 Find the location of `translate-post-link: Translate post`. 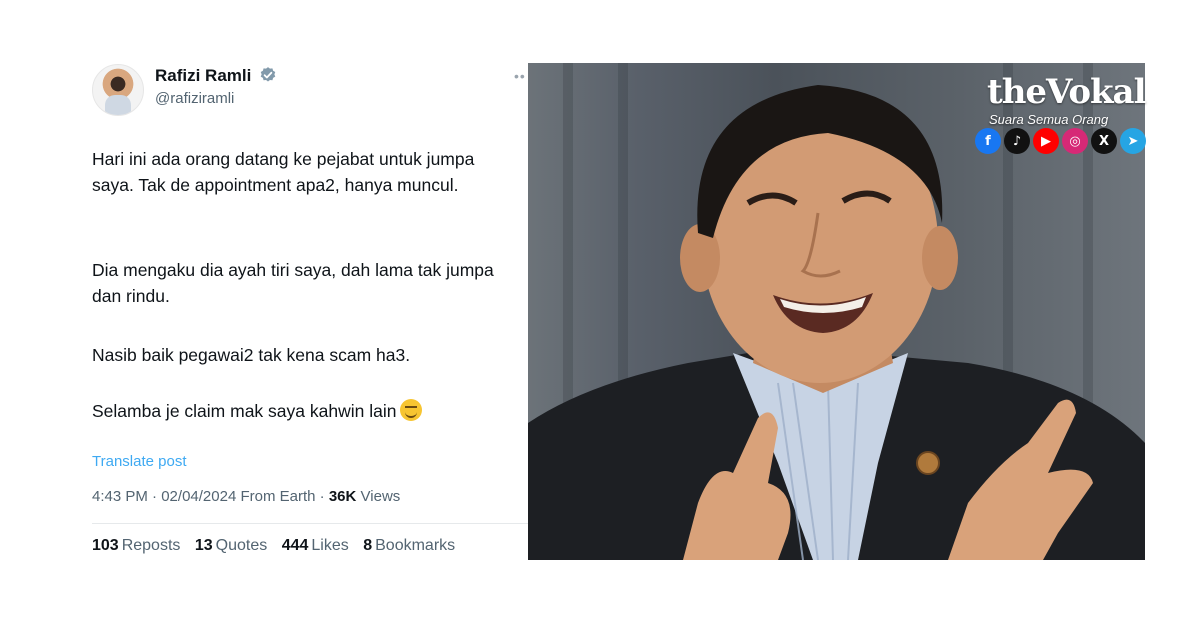

translate-post-link: Translate post is located at coordinates (139, 461).